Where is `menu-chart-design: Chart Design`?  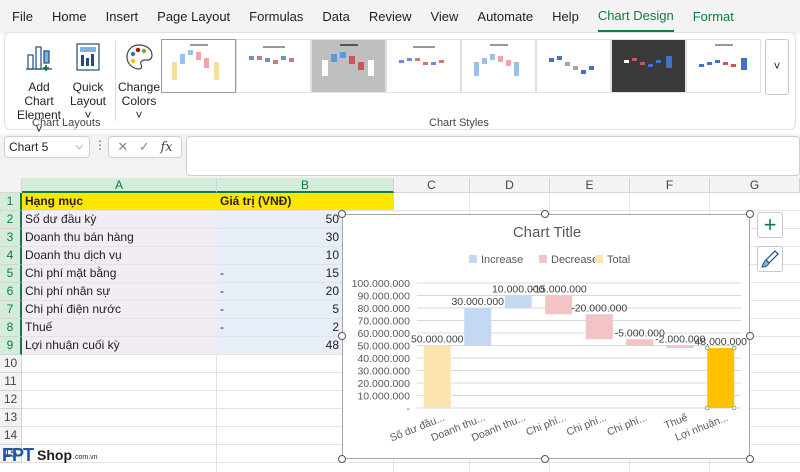
menu-chart-design: Chart Design is located at coordinates (635, 17).